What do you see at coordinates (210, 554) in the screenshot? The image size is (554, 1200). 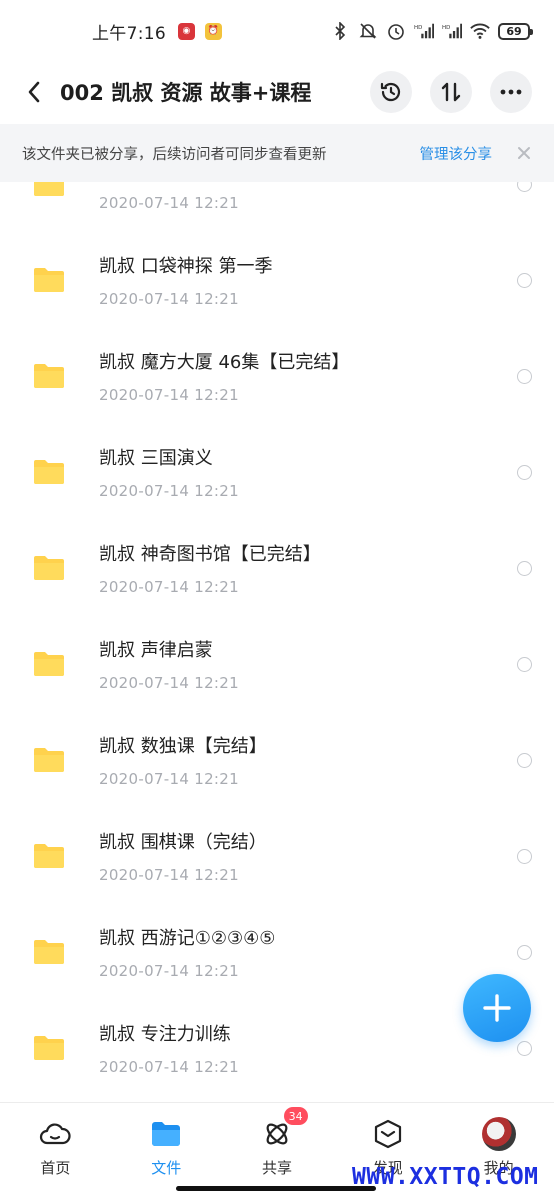 I see `file-name: 凯叔 神奇图书馆【已完结】` at bounding box center [210, 554].